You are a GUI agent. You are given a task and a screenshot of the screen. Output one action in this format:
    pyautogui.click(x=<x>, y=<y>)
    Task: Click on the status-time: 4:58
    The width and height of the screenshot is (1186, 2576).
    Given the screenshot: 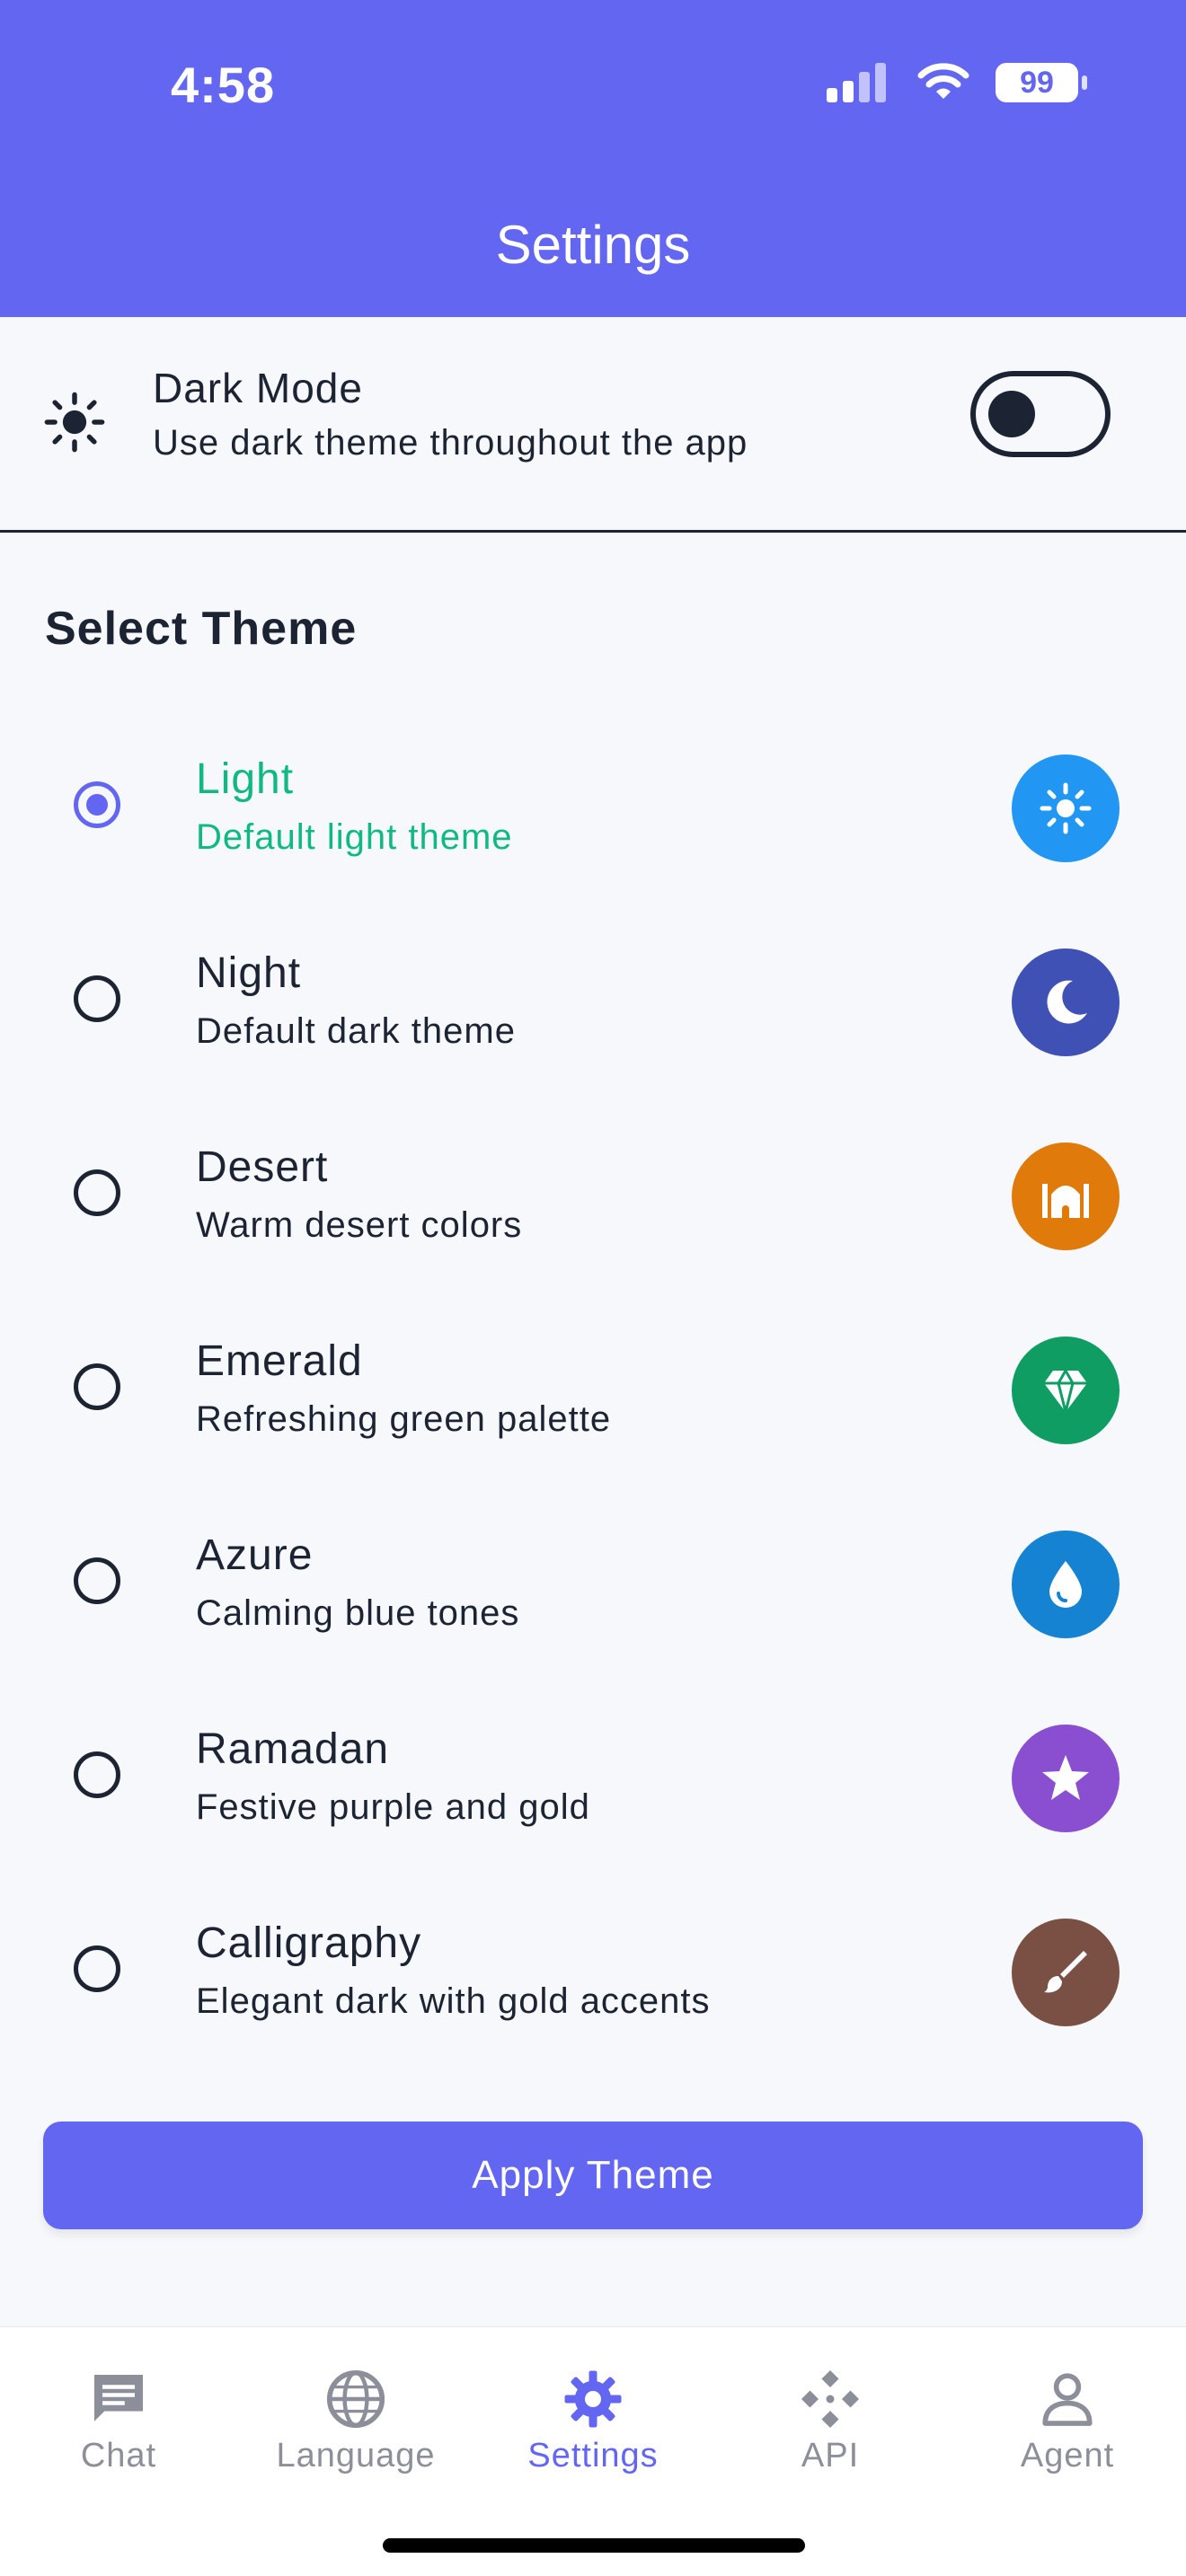 What is the action you would take?
    pyautogui.click(x=223, y=85)
    